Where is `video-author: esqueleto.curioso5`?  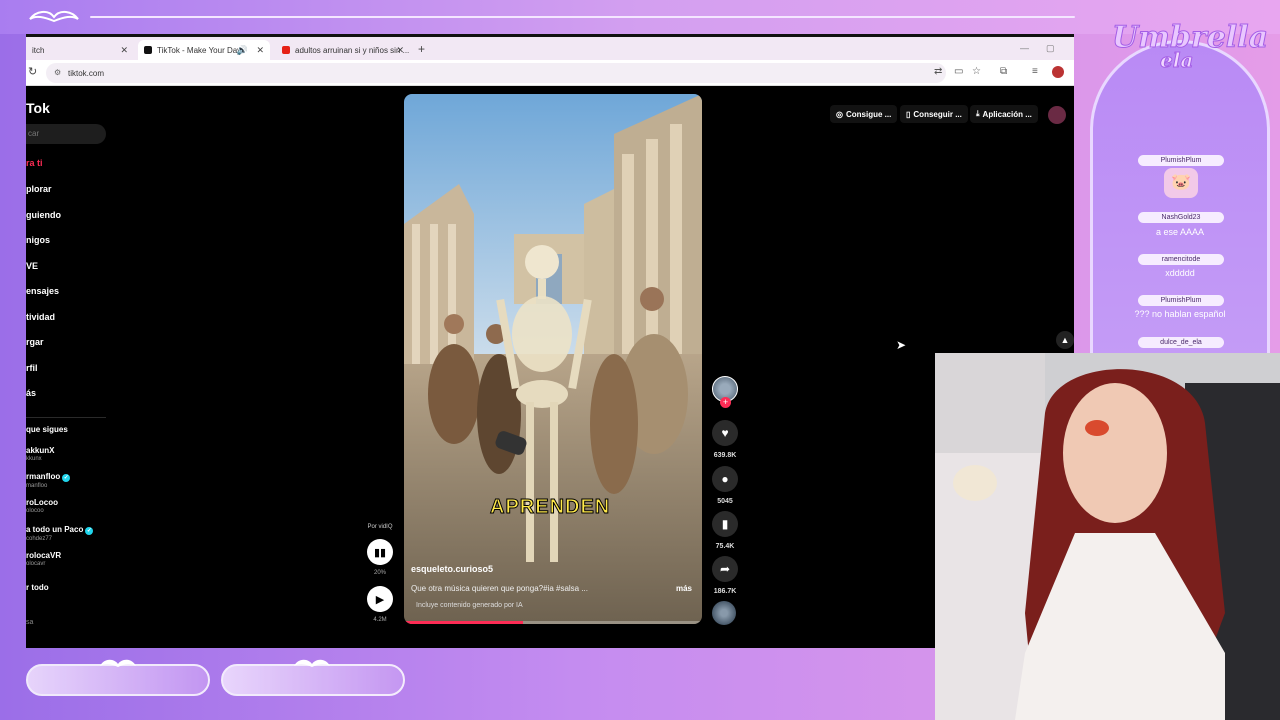
video-author: esqueleto.curioso5 is located at coordinates (452, 569).